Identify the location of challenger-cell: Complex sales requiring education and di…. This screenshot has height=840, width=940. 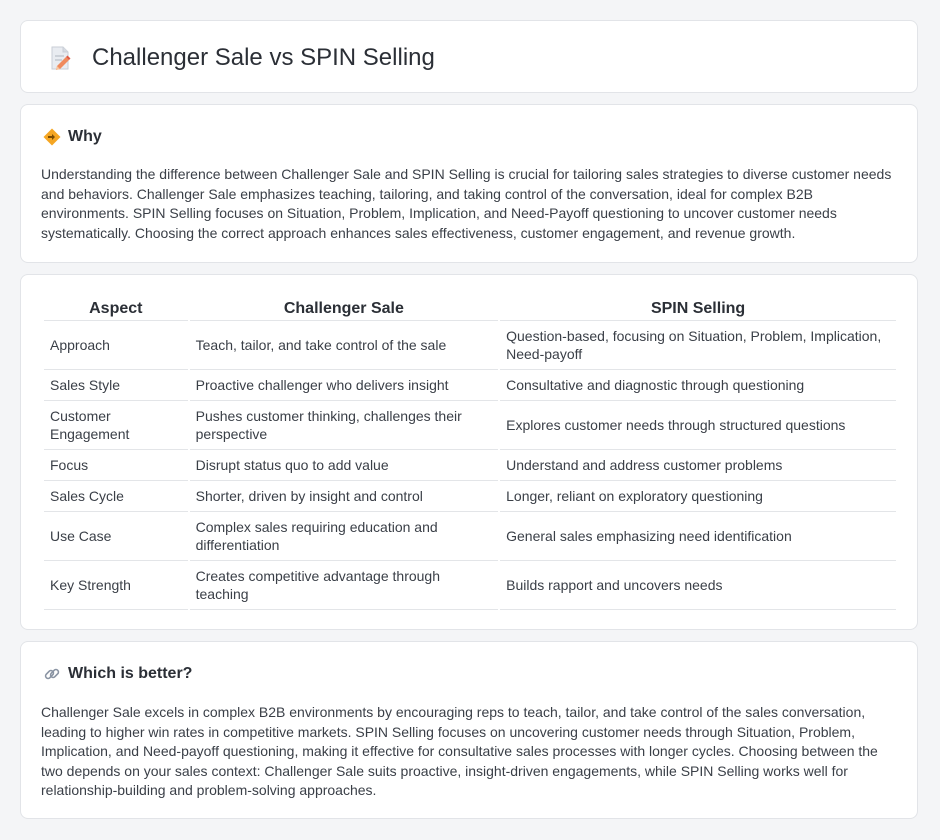
(344, 536).